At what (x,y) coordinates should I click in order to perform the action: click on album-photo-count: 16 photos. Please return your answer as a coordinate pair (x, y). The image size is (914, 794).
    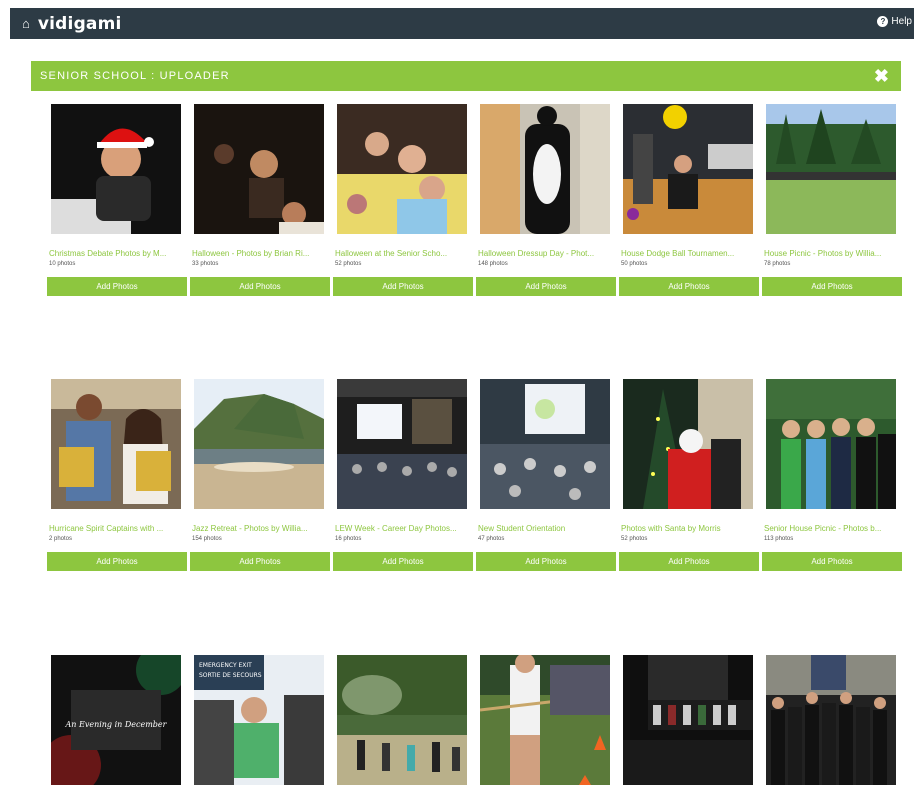
    Looking at the image, I should click on (348, 539).